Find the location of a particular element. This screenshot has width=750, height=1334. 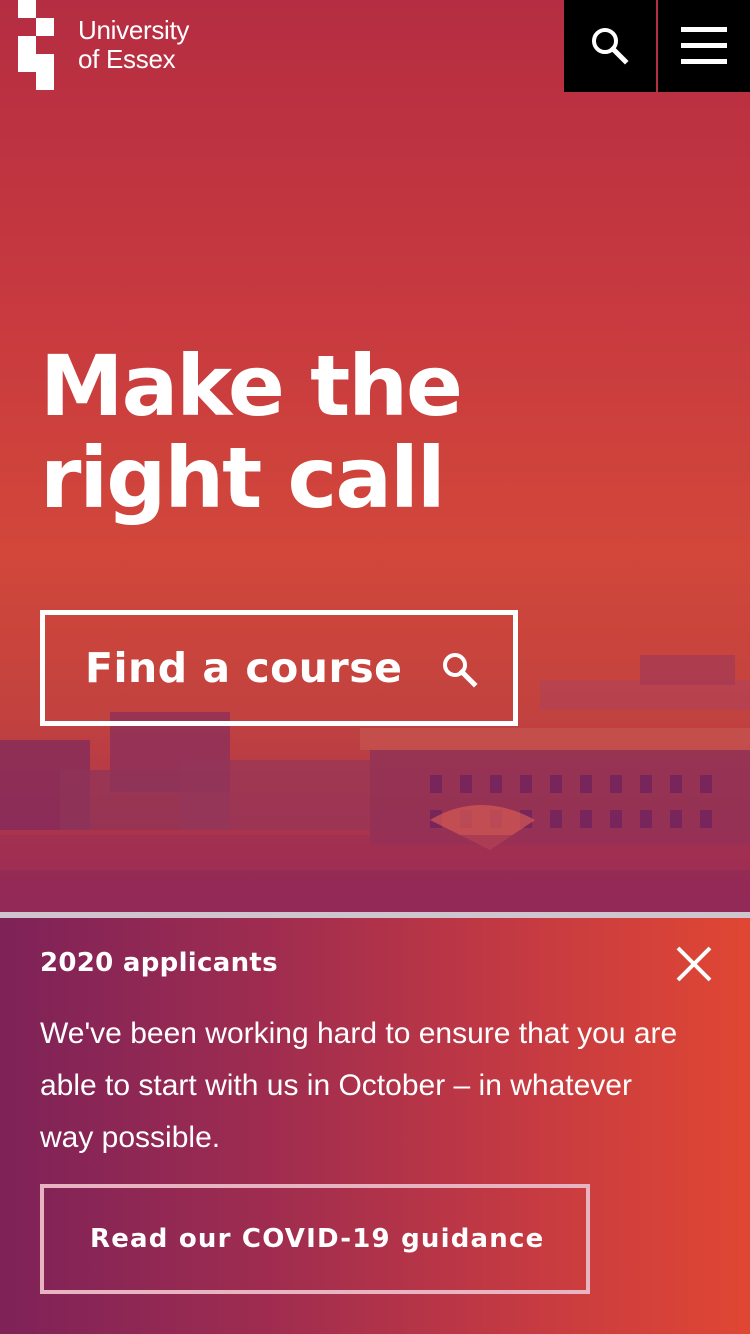

hero-headline: Make the right call is located at coordinates (251, 432).